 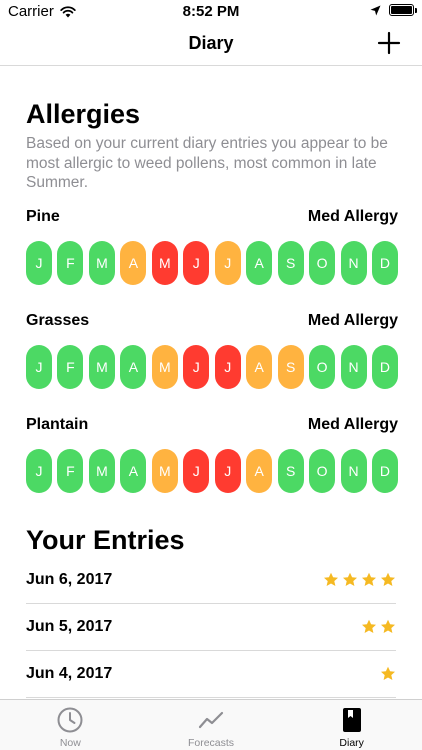 I want to click on allergen-row: Pine Med Allergy J F M A M J J A S O N D, so click(x=212, y=246).